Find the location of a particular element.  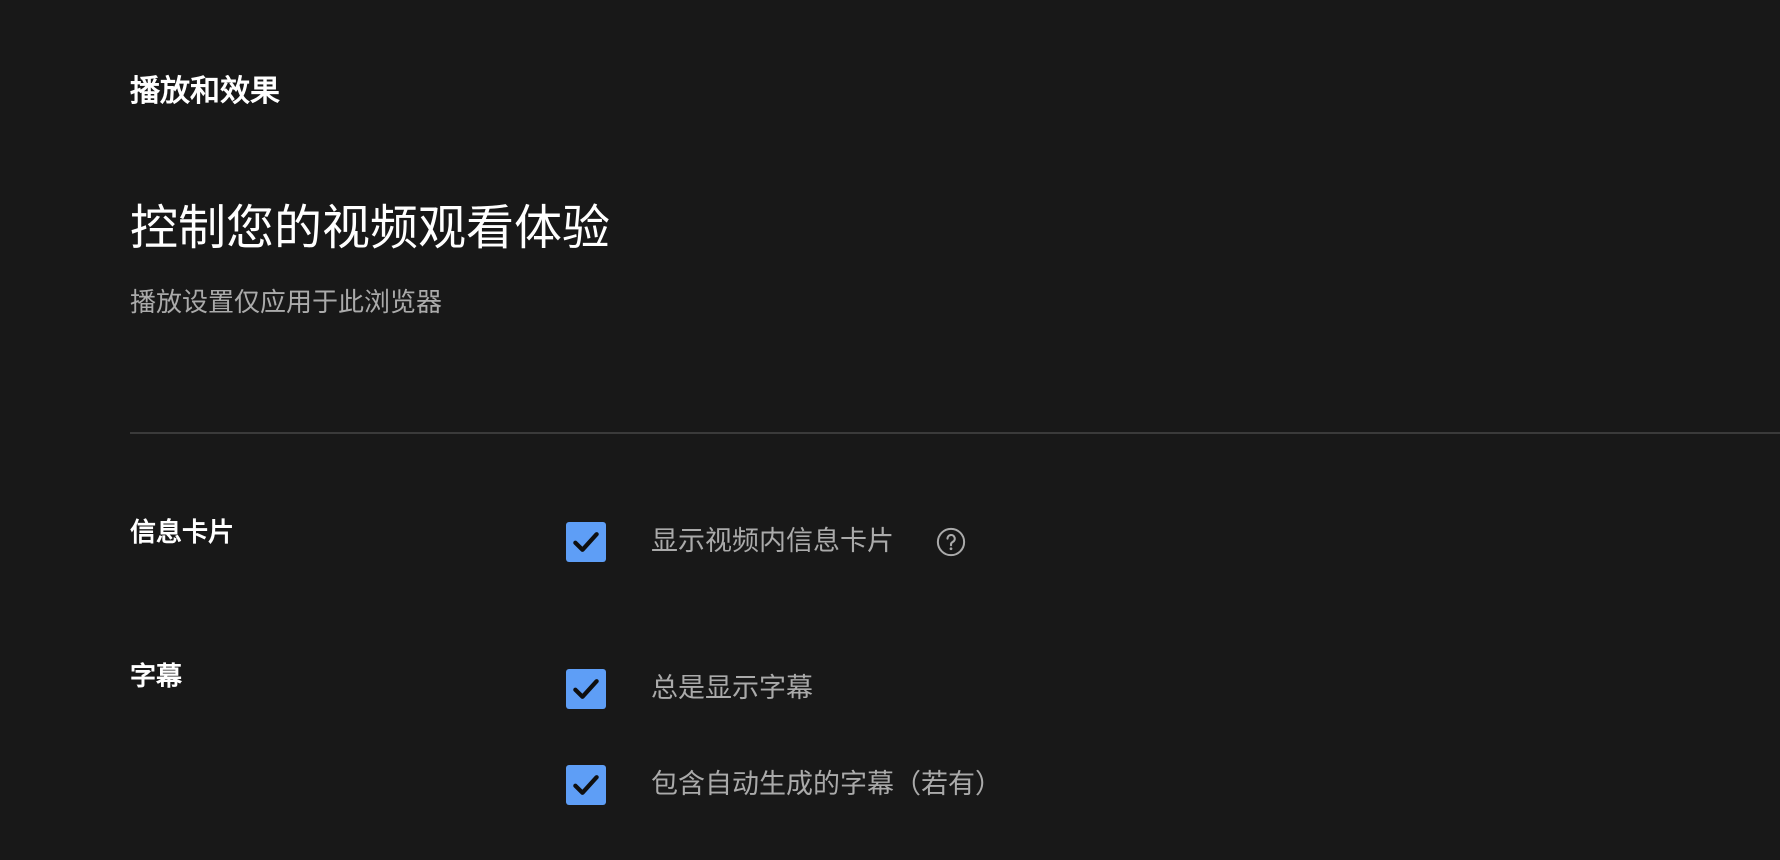

section-divider is located at coordinates (955, 433).